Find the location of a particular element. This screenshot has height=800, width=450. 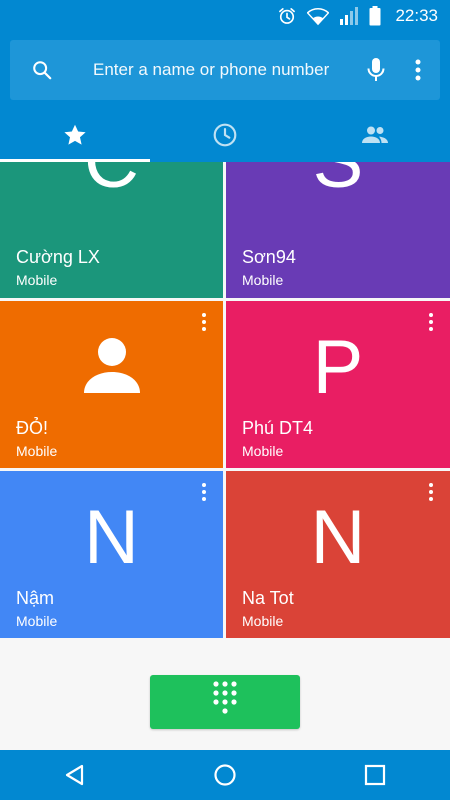

favorite-tile: ĐỎ! Mobile is located at coordinates (111, 384).